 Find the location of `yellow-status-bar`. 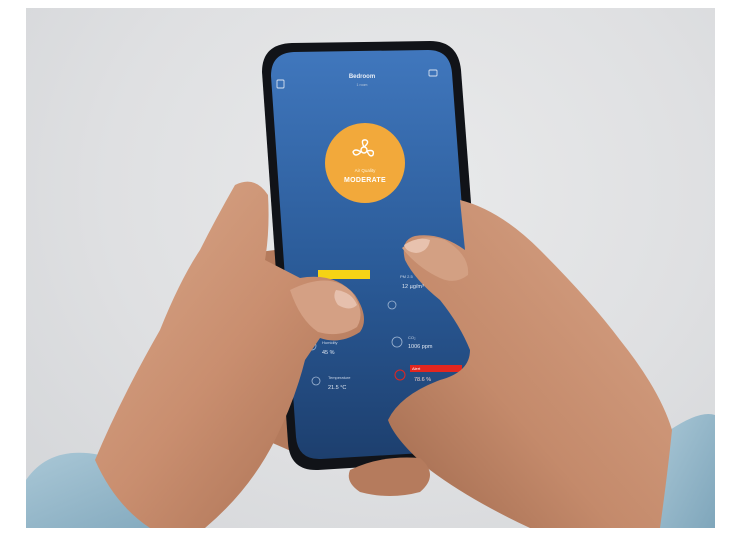

yellow-status-bar is located at coordinates (344, 274).